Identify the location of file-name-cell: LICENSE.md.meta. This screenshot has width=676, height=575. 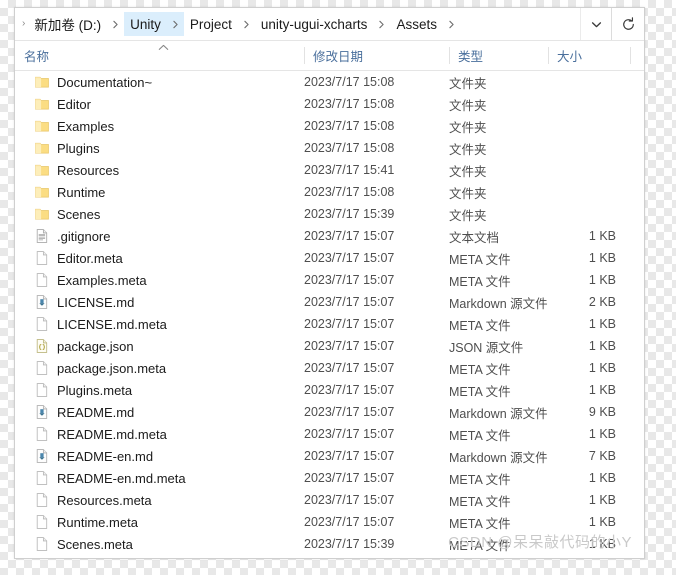
(100, 324).